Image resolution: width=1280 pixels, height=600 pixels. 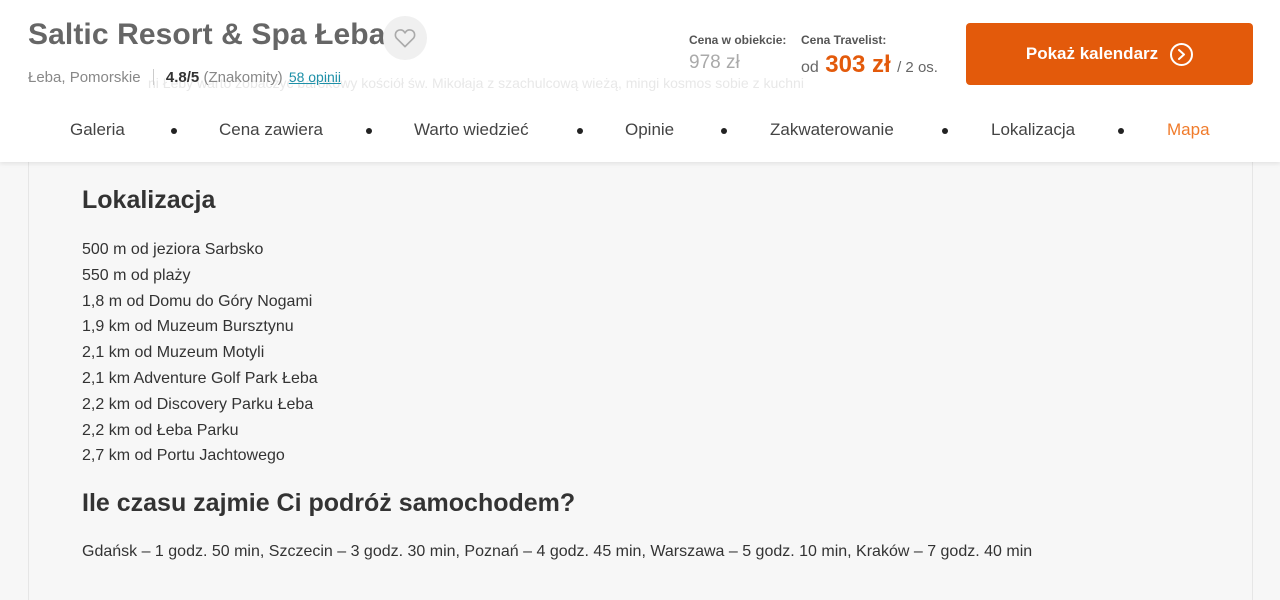 What do you see at coordinates (160, 430) in the screenshot?
I see `list-item: 2,2 km od Łeba Parku` at bounding box center [160, 430].